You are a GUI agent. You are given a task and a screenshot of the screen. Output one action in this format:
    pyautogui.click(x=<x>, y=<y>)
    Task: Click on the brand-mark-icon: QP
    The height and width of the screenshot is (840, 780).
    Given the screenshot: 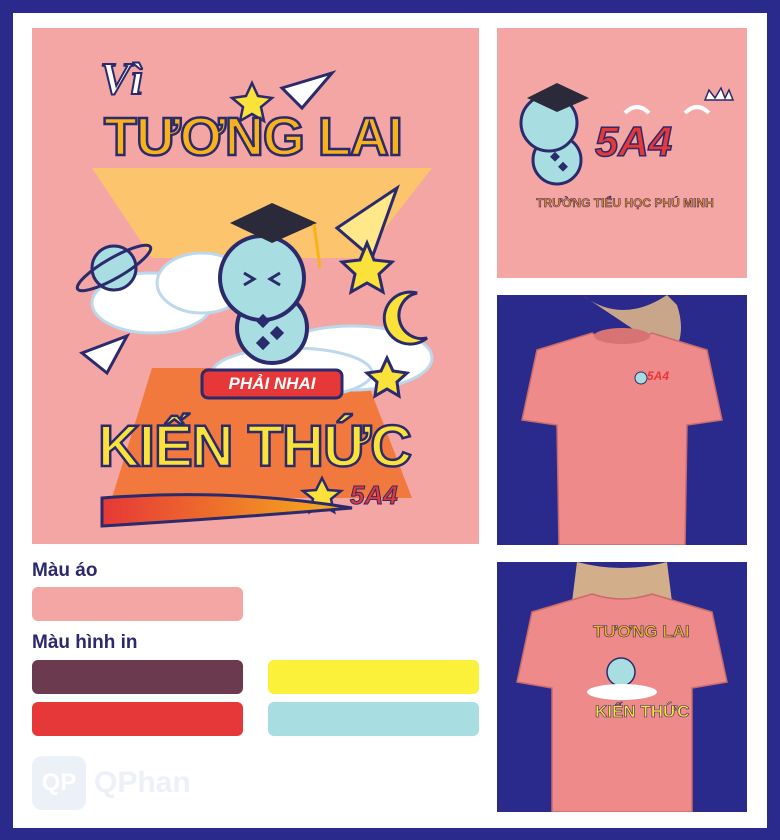 What is the action you would take?
    pyautogui.click(x=59, y=783)
    